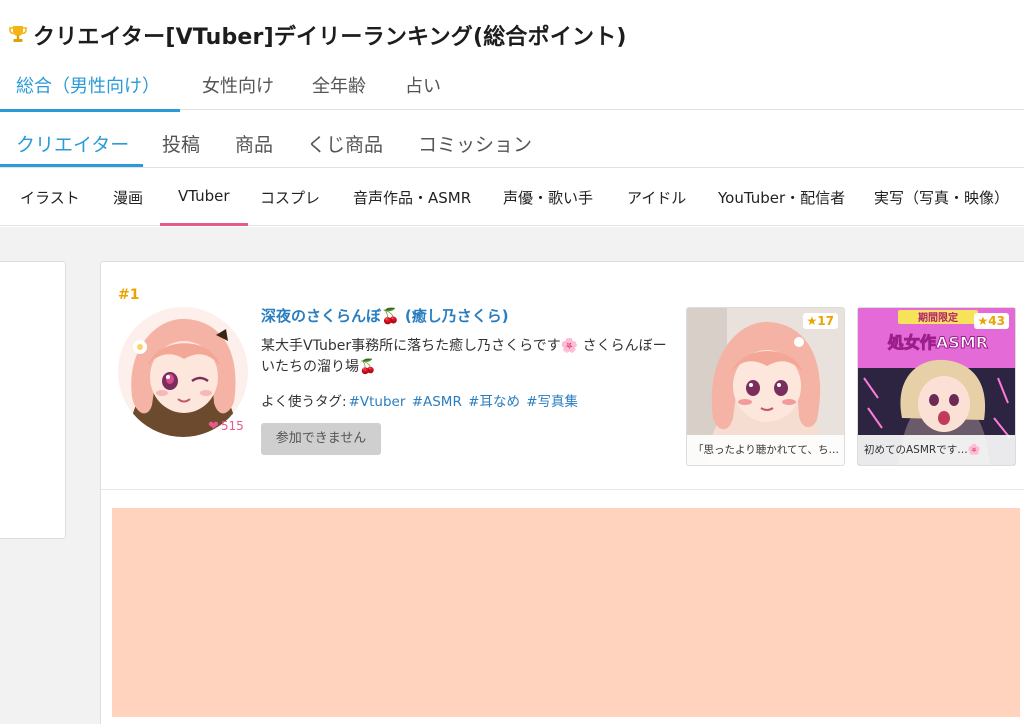  What do you see at coordinates (128, 197) in the screenshot?
I see `tab-manga: 漫画` at bounding box center [128, 197].